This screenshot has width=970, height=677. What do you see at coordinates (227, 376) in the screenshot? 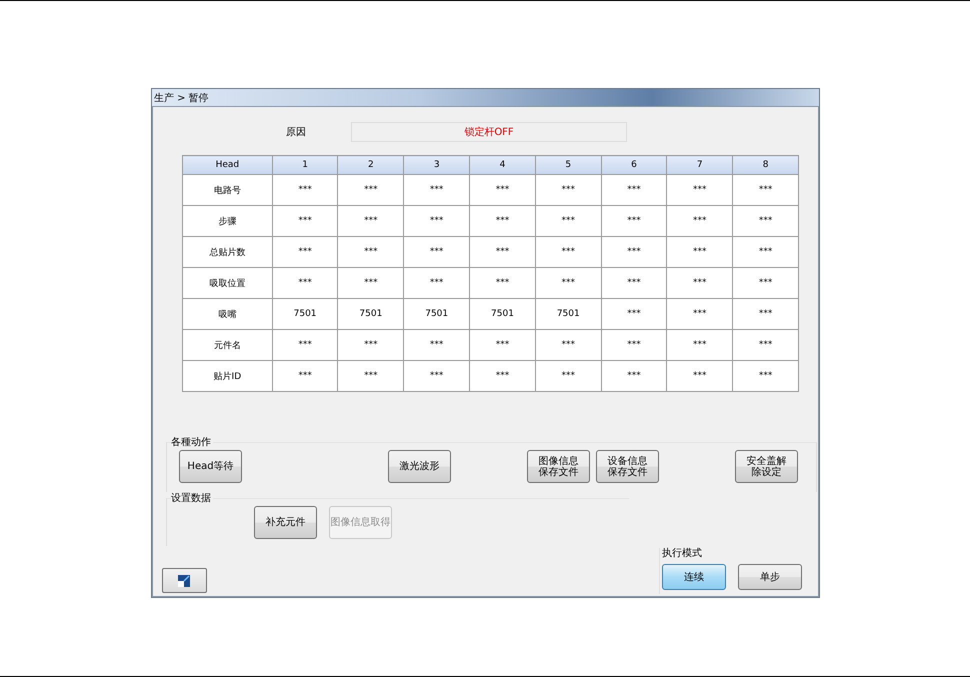
I see `row-header: 贴片ID` at bounding box center [227, 376].